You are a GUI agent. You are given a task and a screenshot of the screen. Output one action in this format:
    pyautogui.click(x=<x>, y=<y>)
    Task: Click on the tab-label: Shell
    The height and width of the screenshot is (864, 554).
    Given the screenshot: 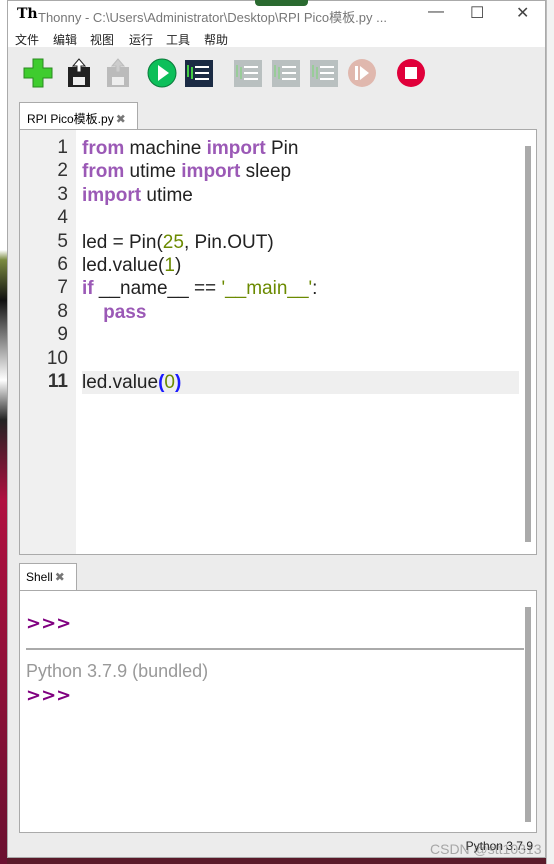 What is the action you would take?
    pyautogui.click(x=39, y=577)
    